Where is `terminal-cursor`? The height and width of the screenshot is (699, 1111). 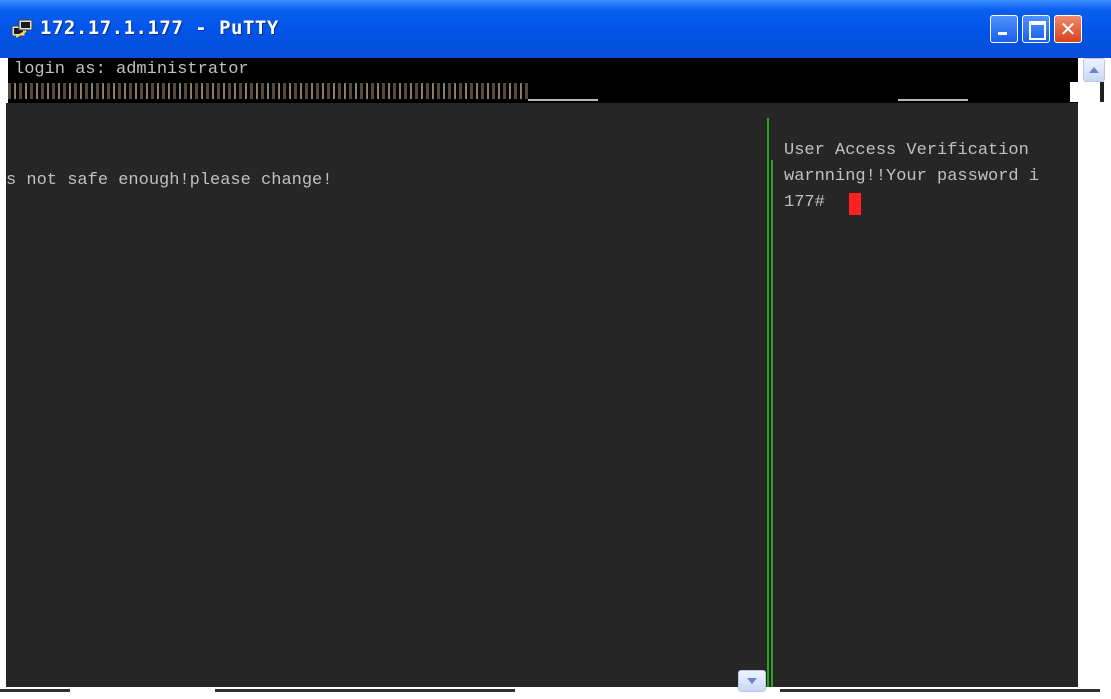 terminal-cursor is located at coordinates (855, 204).